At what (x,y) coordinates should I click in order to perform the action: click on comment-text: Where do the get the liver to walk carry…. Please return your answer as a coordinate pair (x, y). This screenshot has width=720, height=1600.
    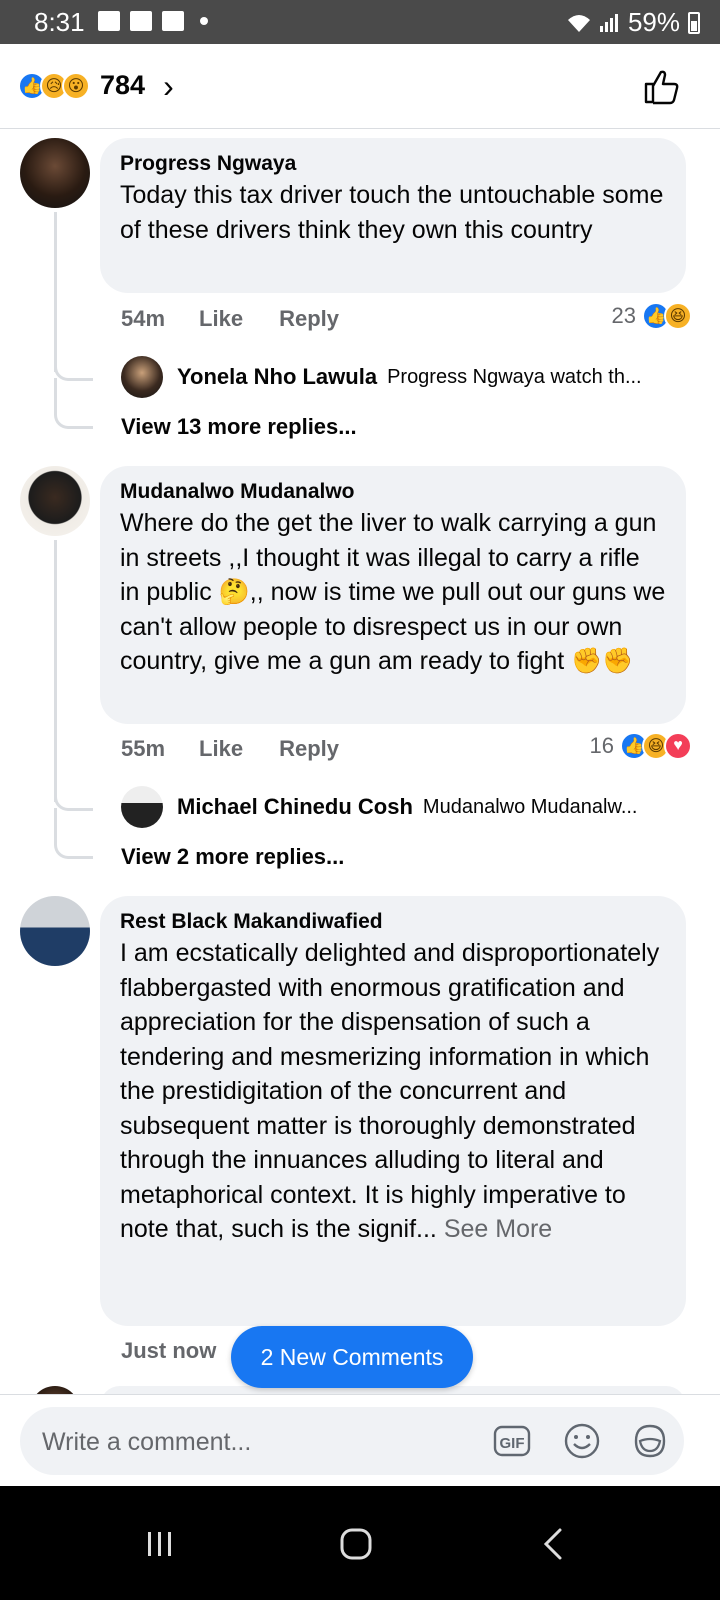
    Looking at the image, I should click on (393, 592).